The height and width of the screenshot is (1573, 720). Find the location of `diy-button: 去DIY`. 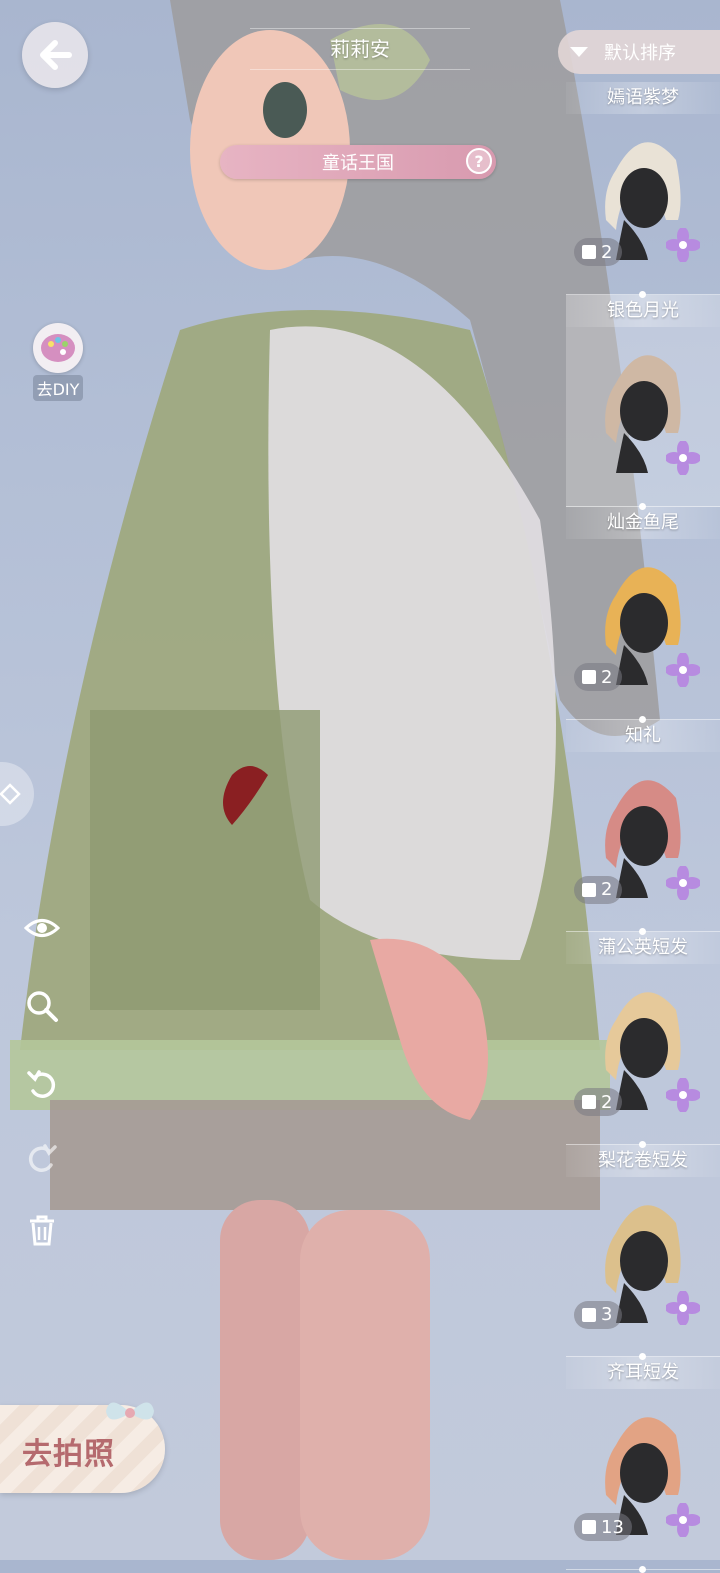

diy-button: 去DIY is located at coordinates (58, 362).